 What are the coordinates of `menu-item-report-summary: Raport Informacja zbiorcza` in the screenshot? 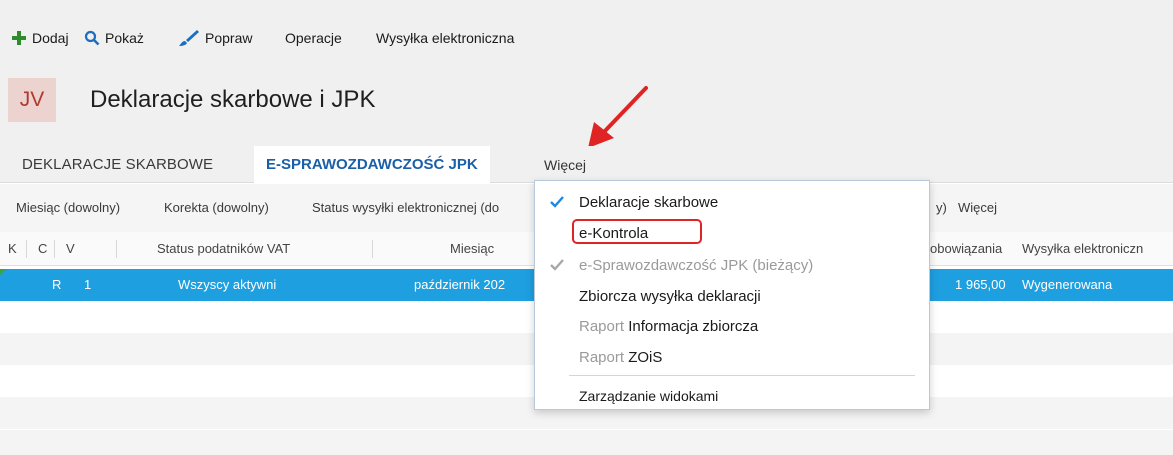 It's located at (732, 326).